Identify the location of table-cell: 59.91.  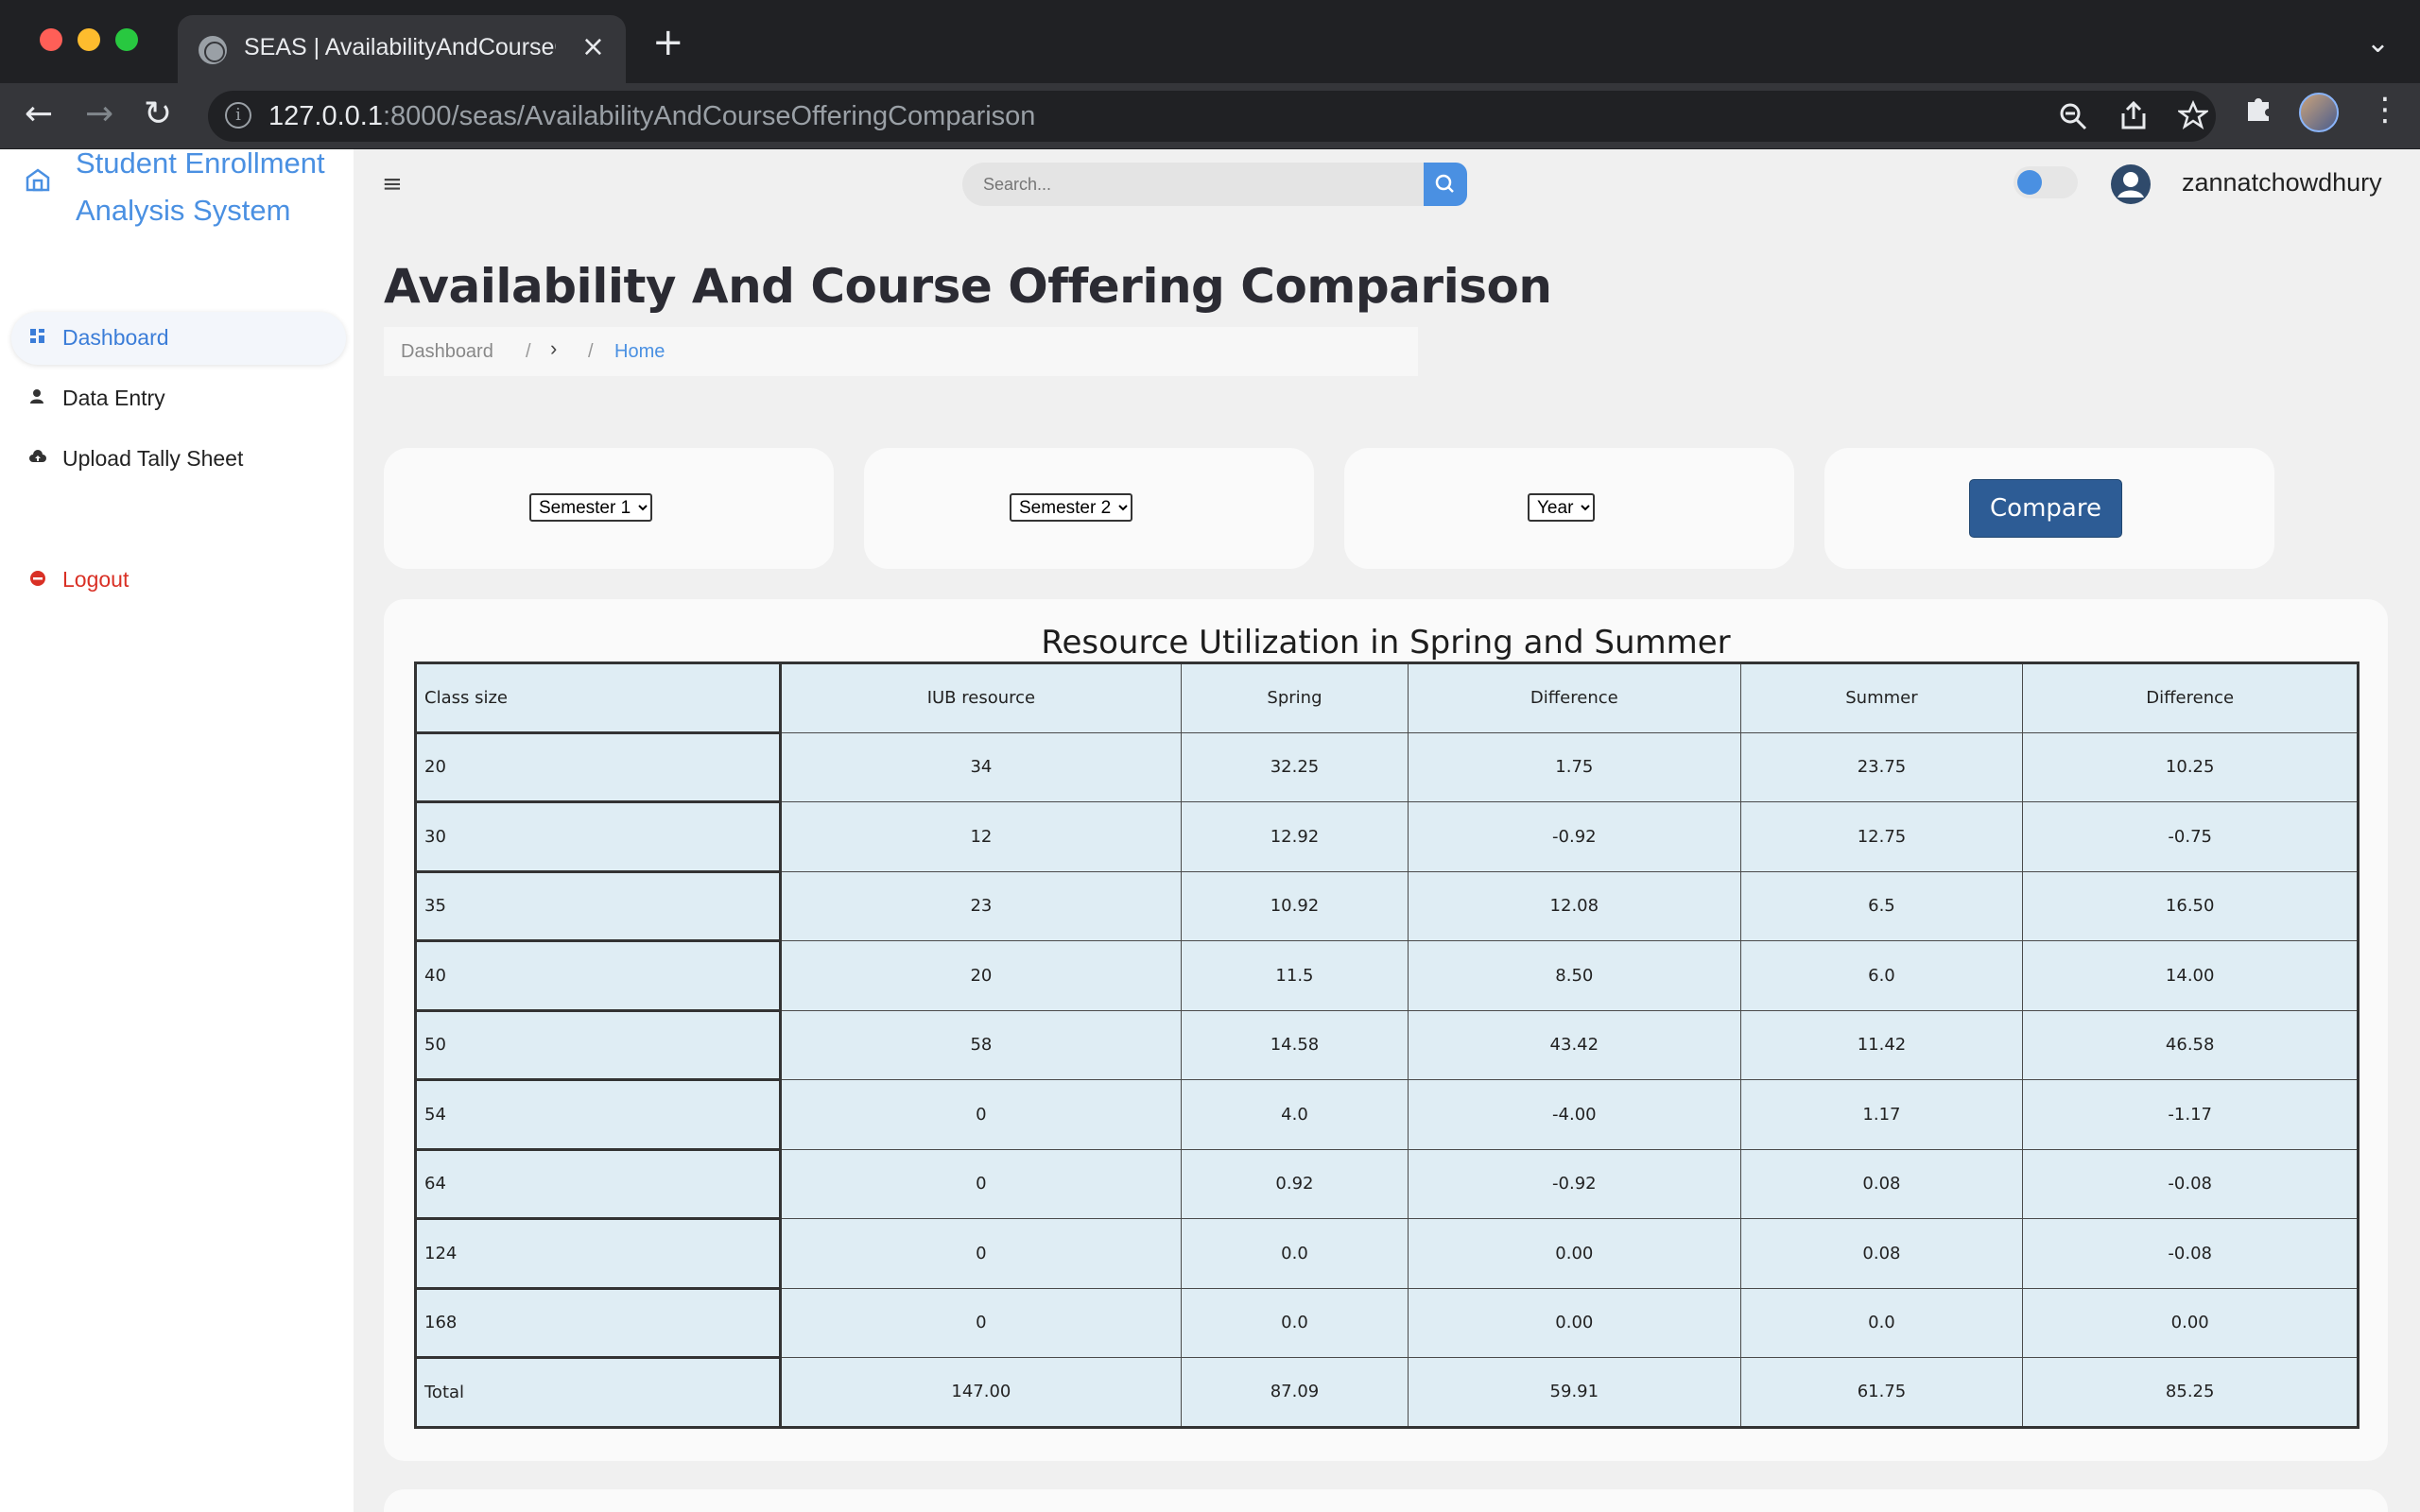
(1574, 1392).